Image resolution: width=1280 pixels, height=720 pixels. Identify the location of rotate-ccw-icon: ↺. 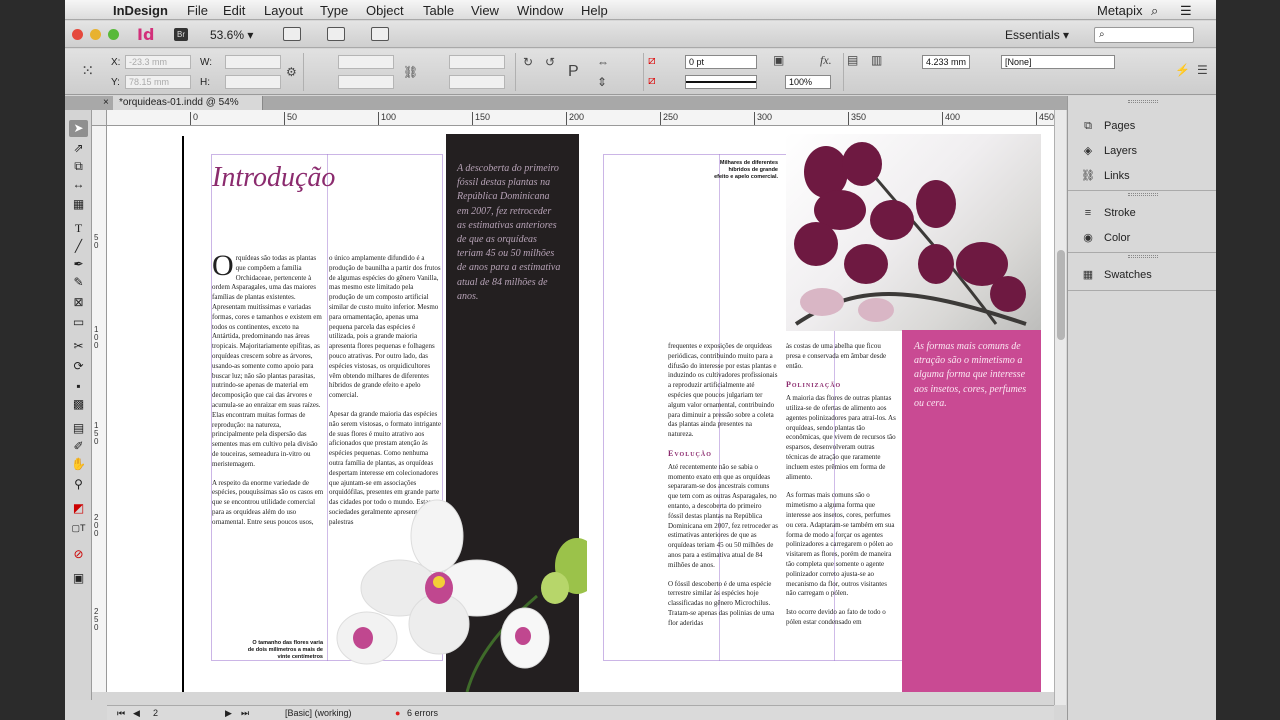
(550, 62).